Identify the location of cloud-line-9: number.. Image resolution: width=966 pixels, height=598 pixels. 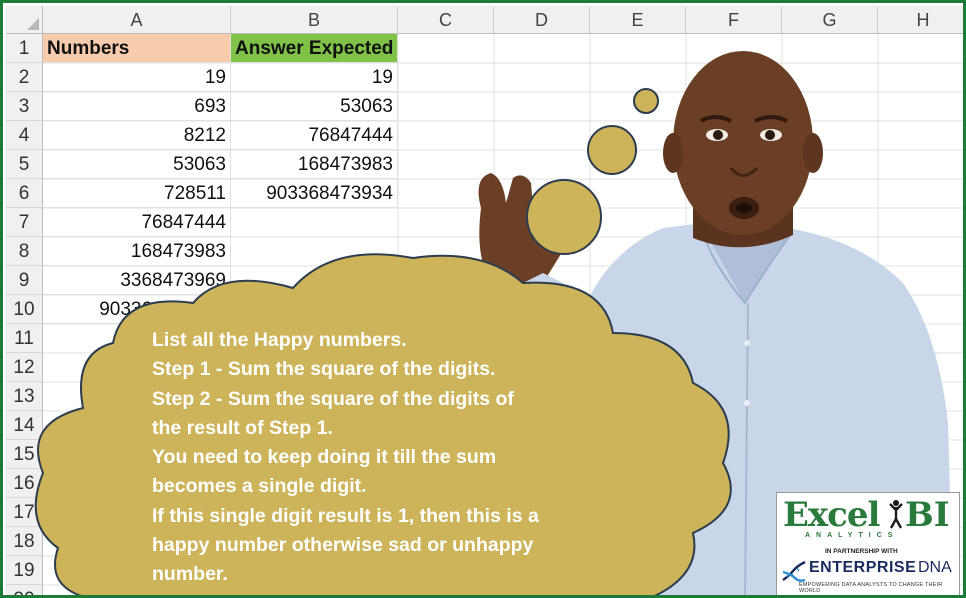
(190, 574).